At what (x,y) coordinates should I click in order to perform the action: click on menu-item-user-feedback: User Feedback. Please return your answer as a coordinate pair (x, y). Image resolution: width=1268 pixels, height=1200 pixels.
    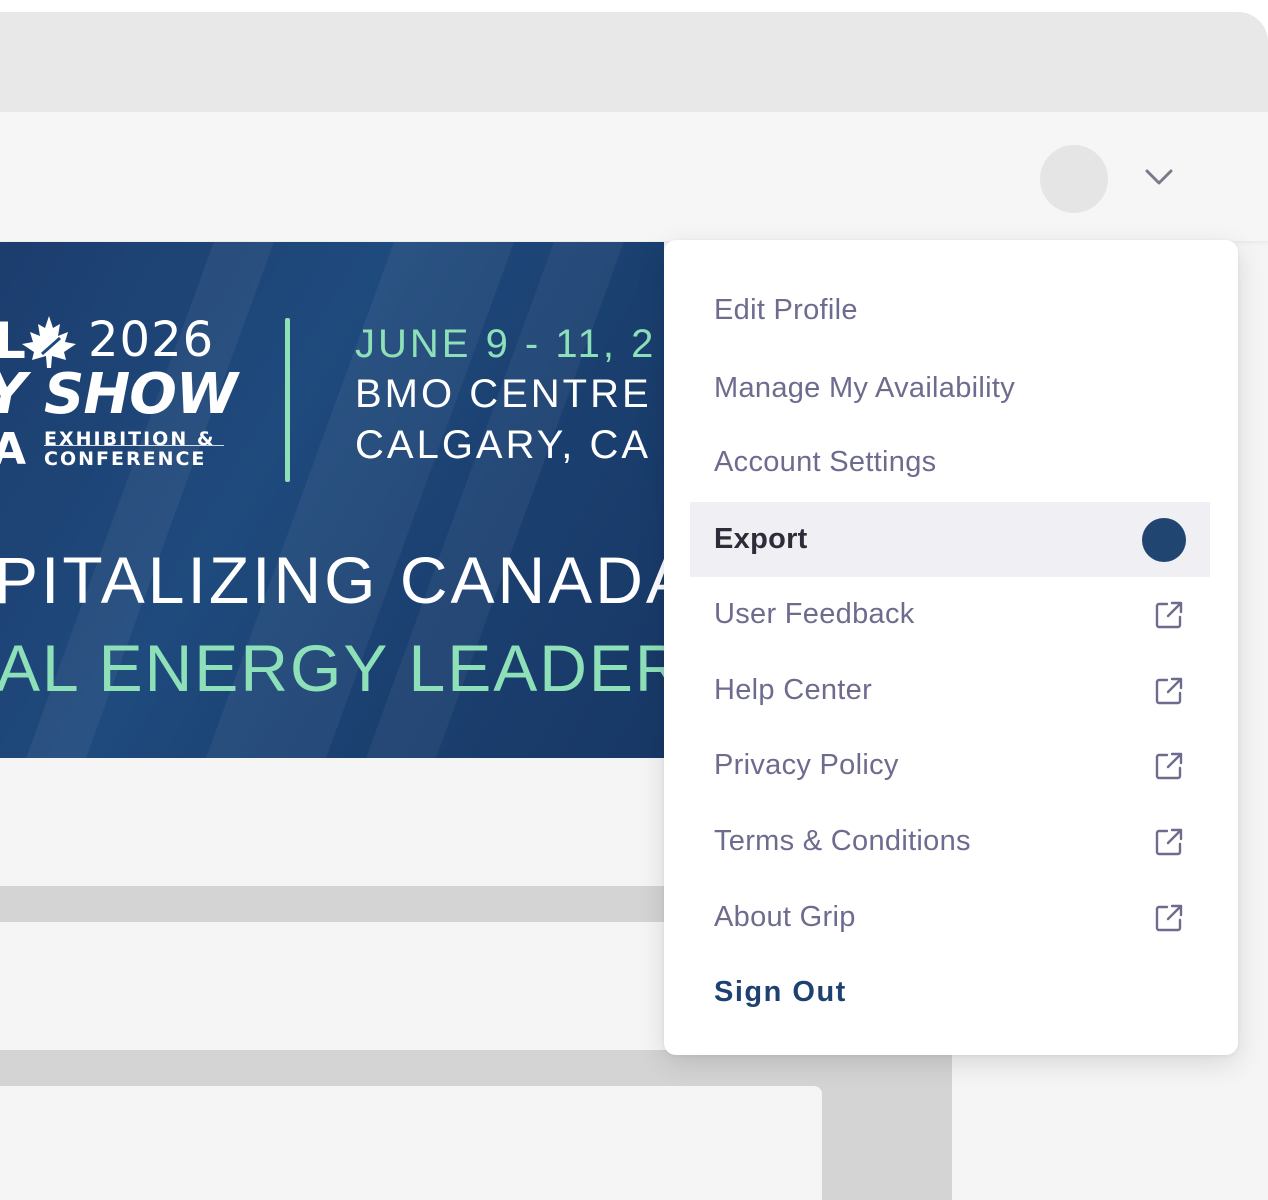
    Looking at the image, I should click on (950, 614).